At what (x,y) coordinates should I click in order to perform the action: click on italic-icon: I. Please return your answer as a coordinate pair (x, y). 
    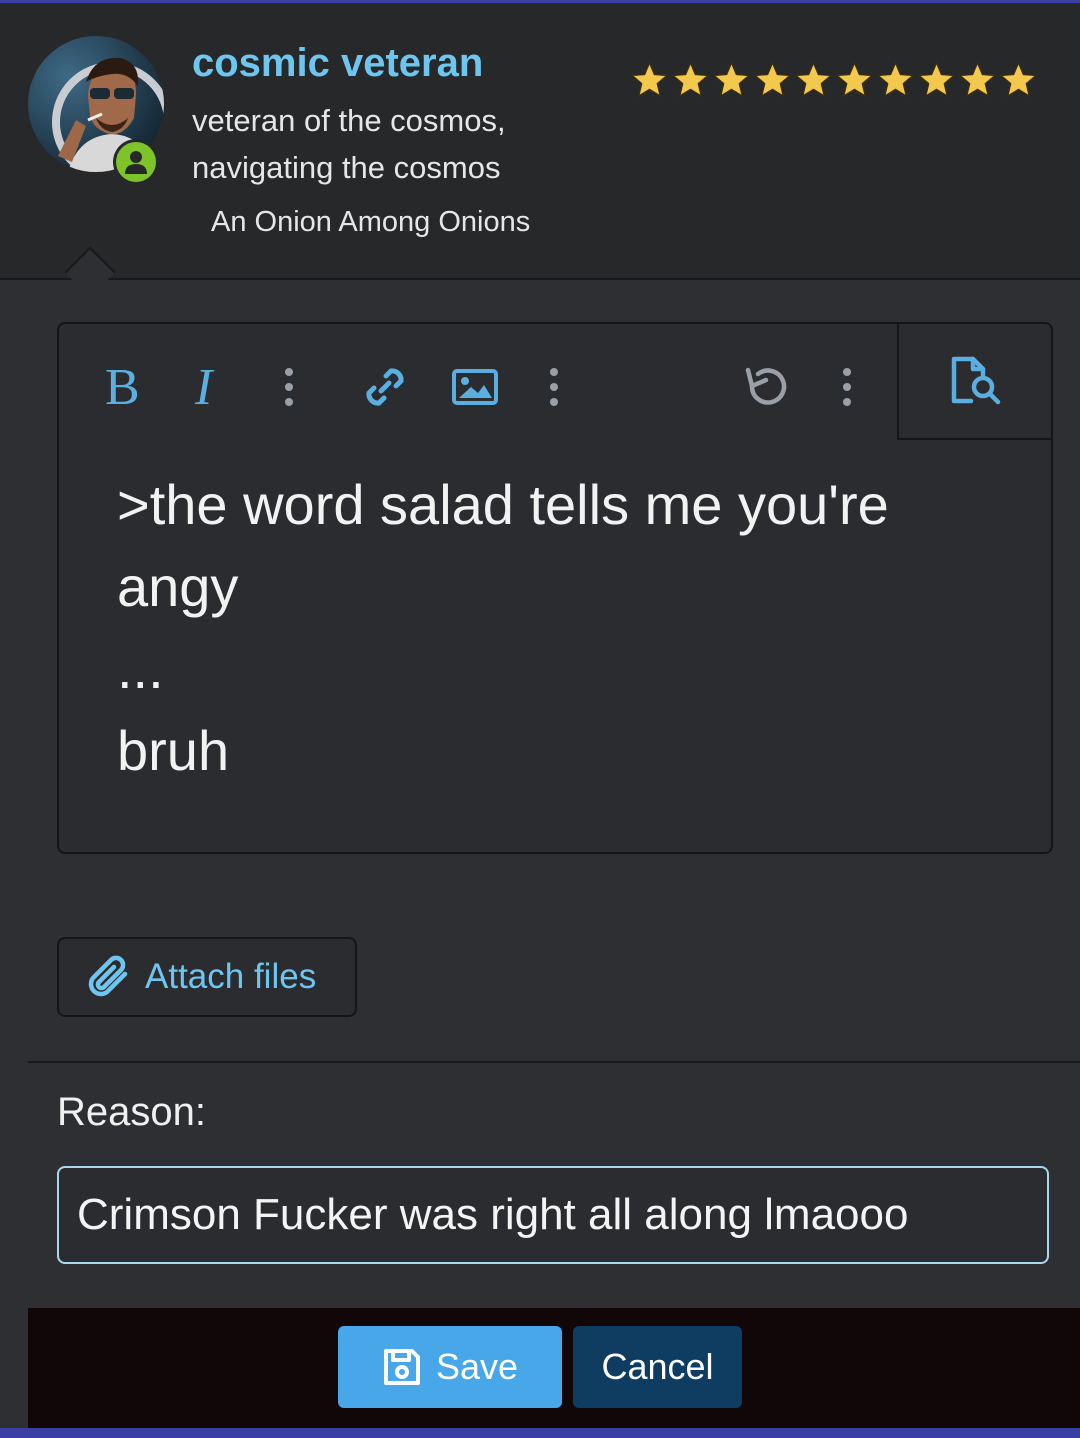
    Looking at the image, I should click on (211, 387).